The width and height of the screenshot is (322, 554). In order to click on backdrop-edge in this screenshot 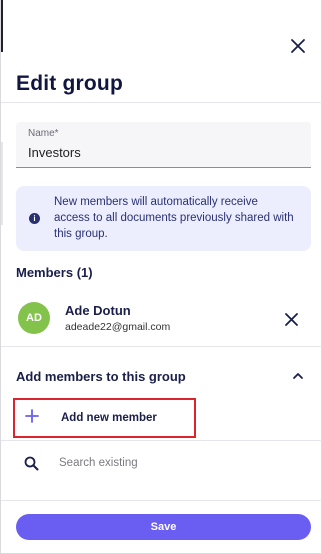, I will do `click(2, 26)`.